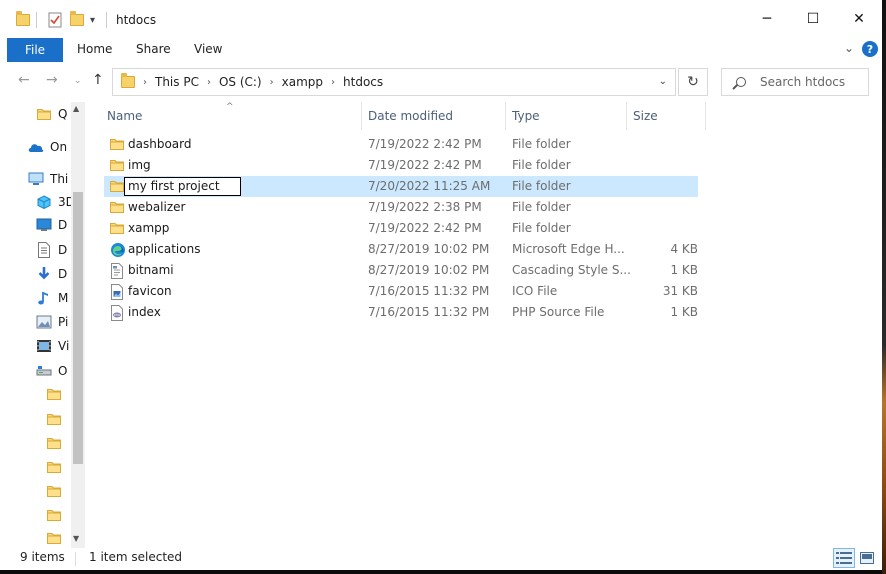  Describe the element at coordinates (302, 82) in the screenshot. I see `breadcrumb-xampp: xampp` at that location.